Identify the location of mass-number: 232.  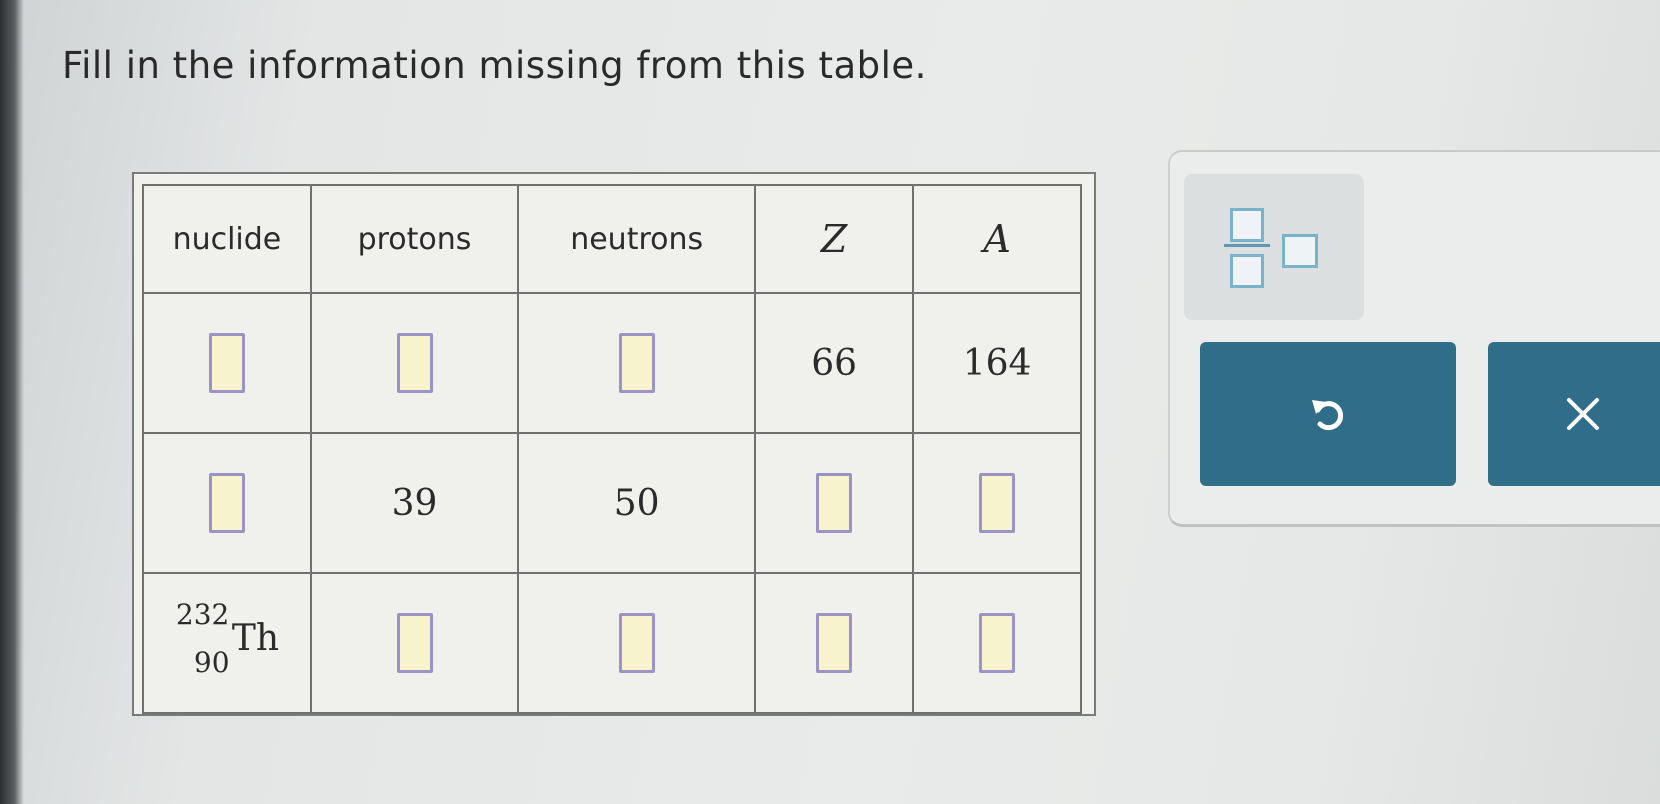
(202, 614).